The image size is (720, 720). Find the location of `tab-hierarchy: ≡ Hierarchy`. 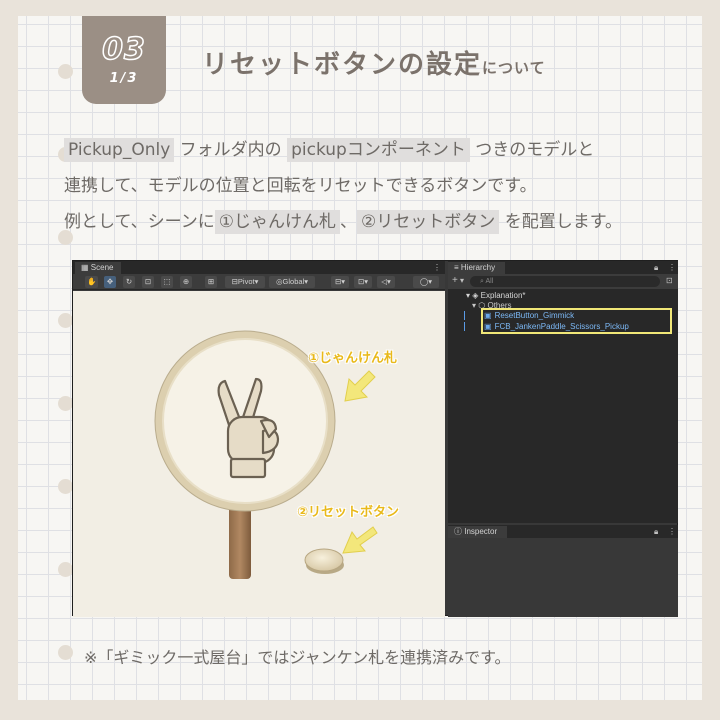

tab-hierarchy: ≡ Hierarchy is located at coordinates (477, 268).